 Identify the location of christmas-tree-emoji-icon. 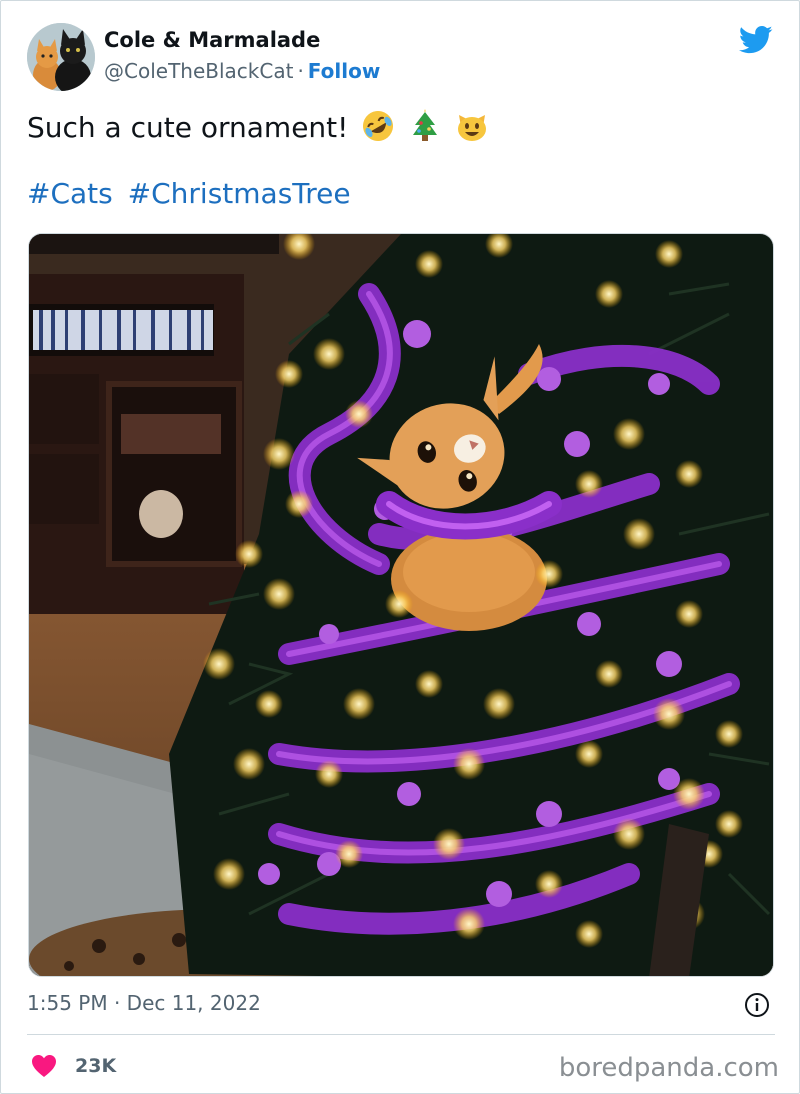
(425, 125).